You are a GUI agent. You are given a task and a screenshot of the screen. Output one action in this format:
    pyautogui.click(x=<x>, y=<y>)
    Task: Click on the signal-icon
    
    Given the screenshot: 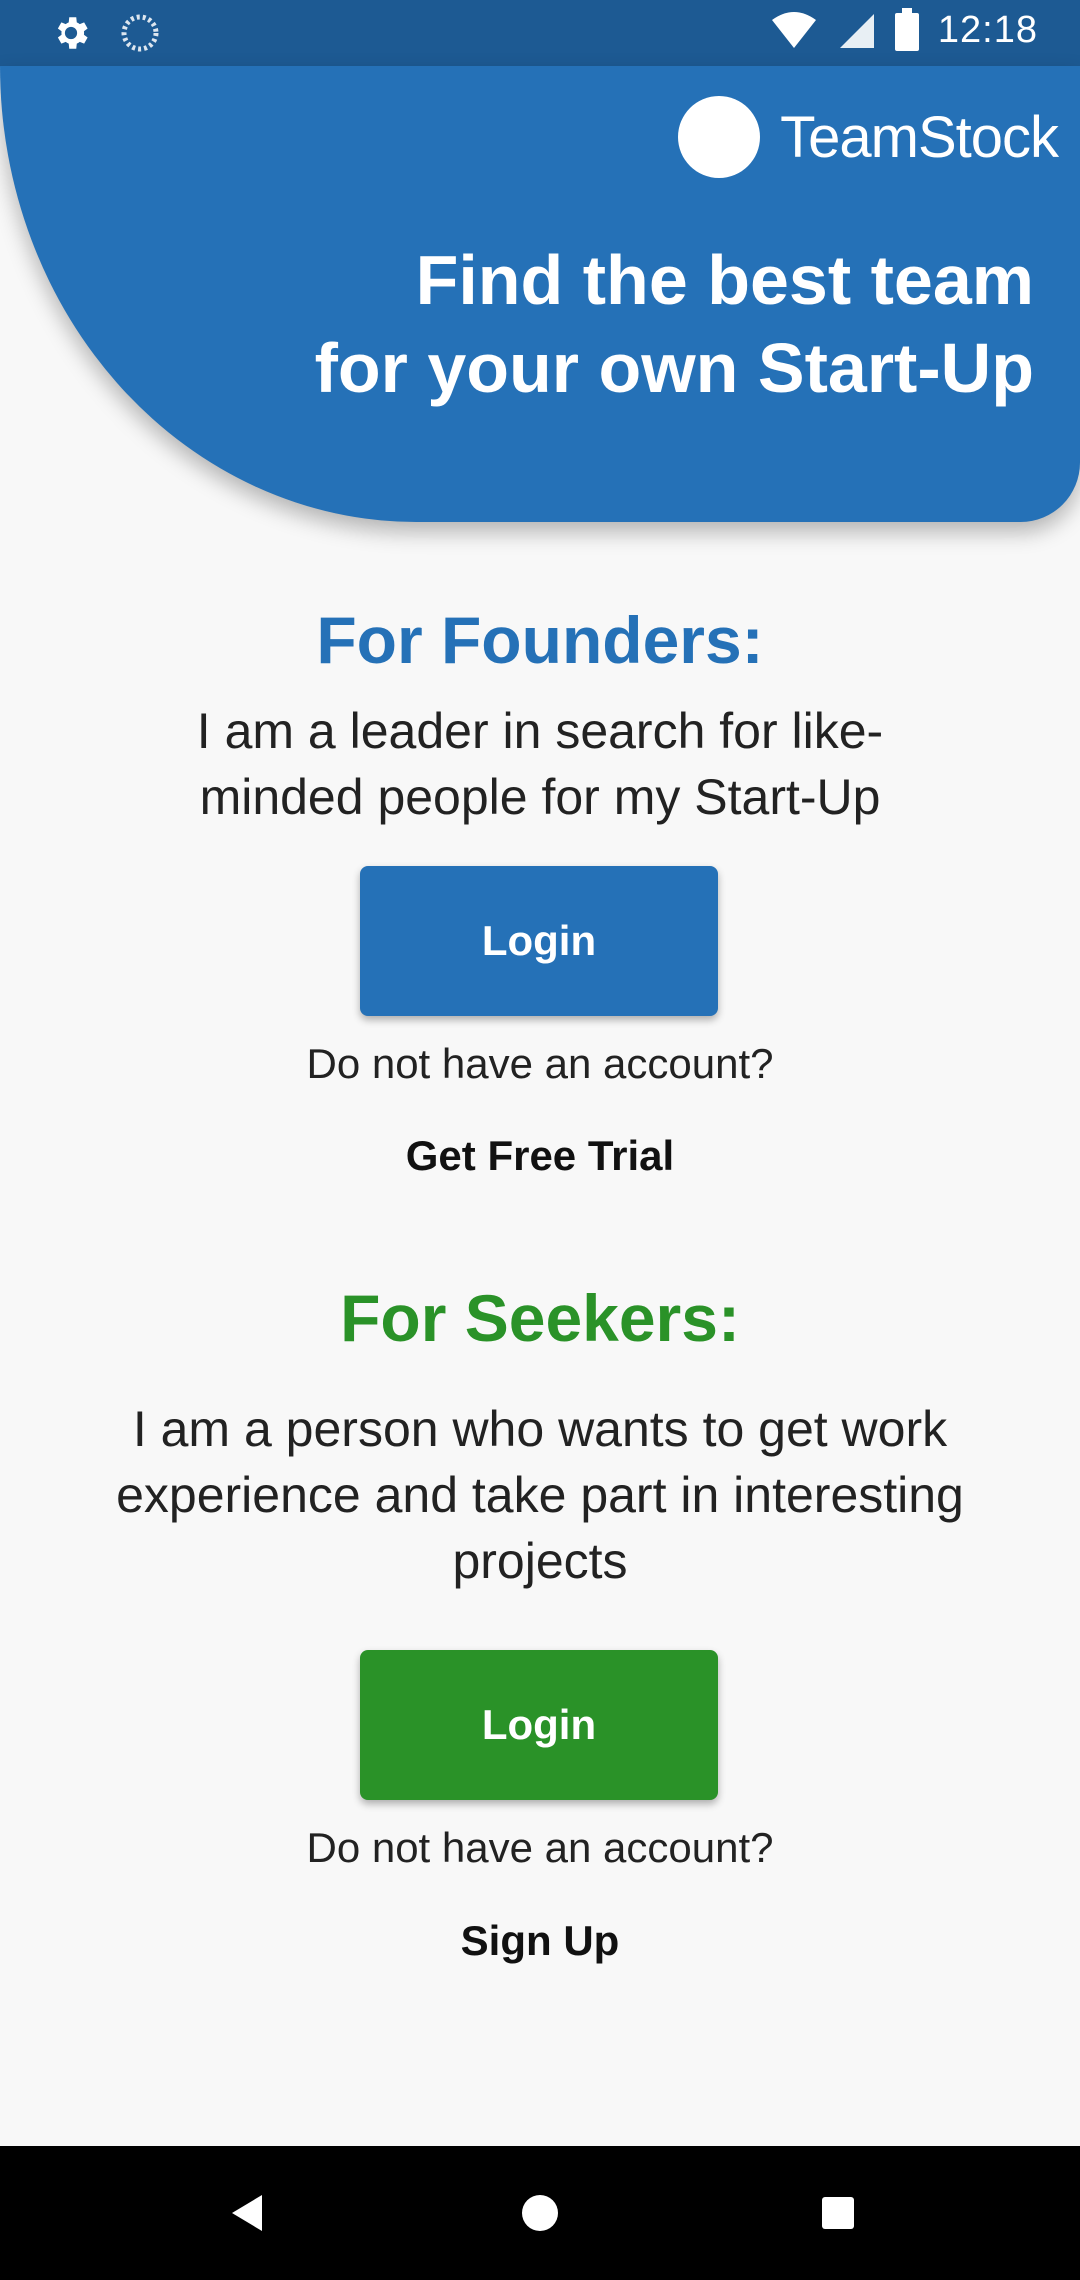 What is the action you would take?
    pyautogui.click(x=856, y=31)
    